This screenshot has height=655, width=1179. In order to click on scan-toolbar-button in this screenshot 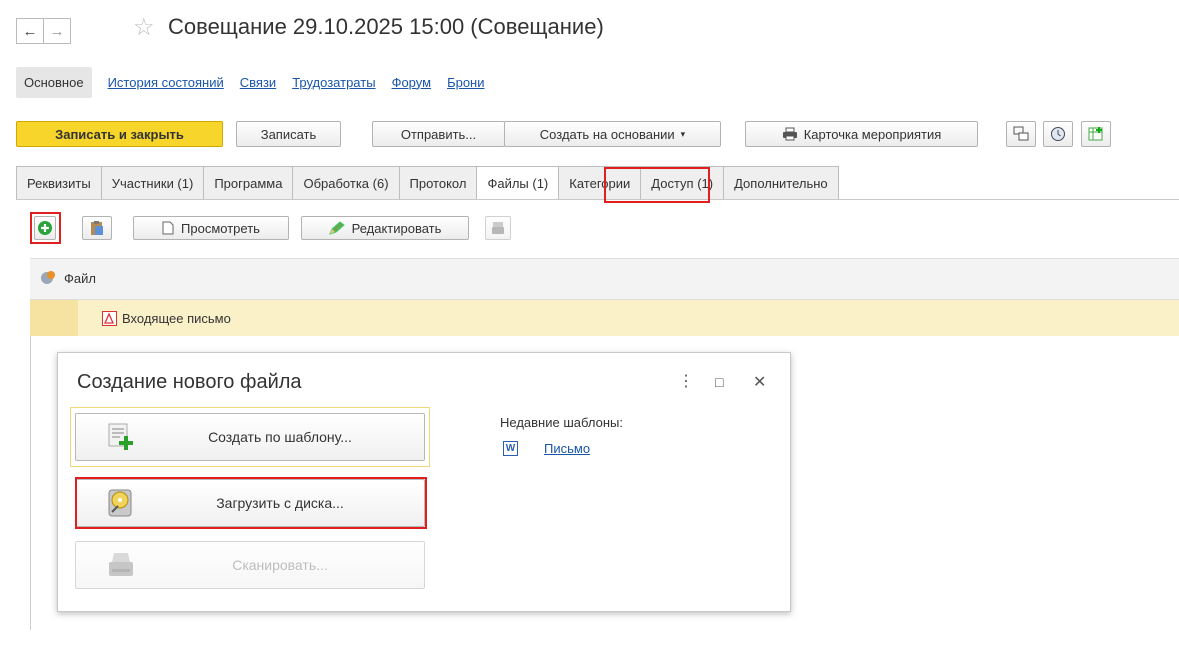, I will do `click(498, 228)`.